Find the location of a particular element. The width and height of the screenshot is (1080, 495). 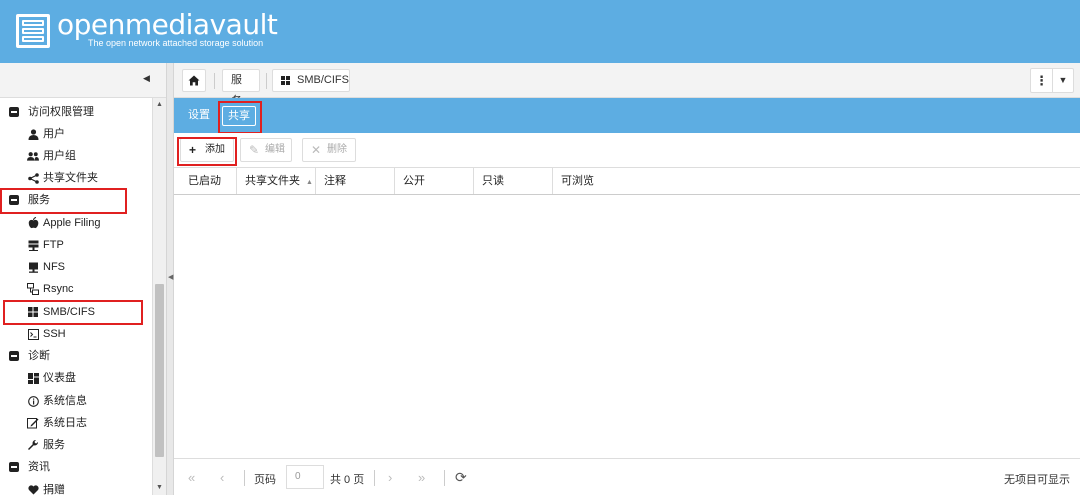

delete-button: ✕ 删除 is located at coordinates (329, 150).